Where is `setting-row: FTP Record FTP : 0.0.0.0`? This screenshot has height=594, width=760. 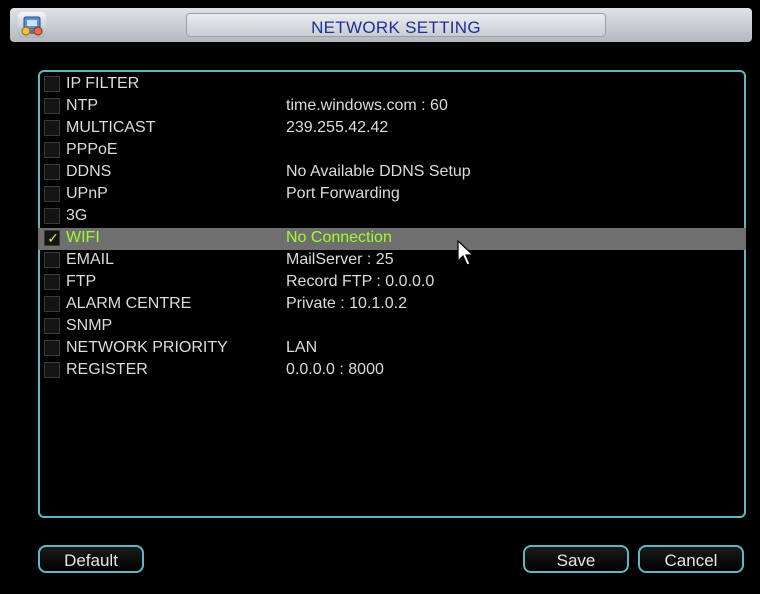
setting-row: FTP Record FTP : 0.0.0.0 is located at coordinates (392, 283).